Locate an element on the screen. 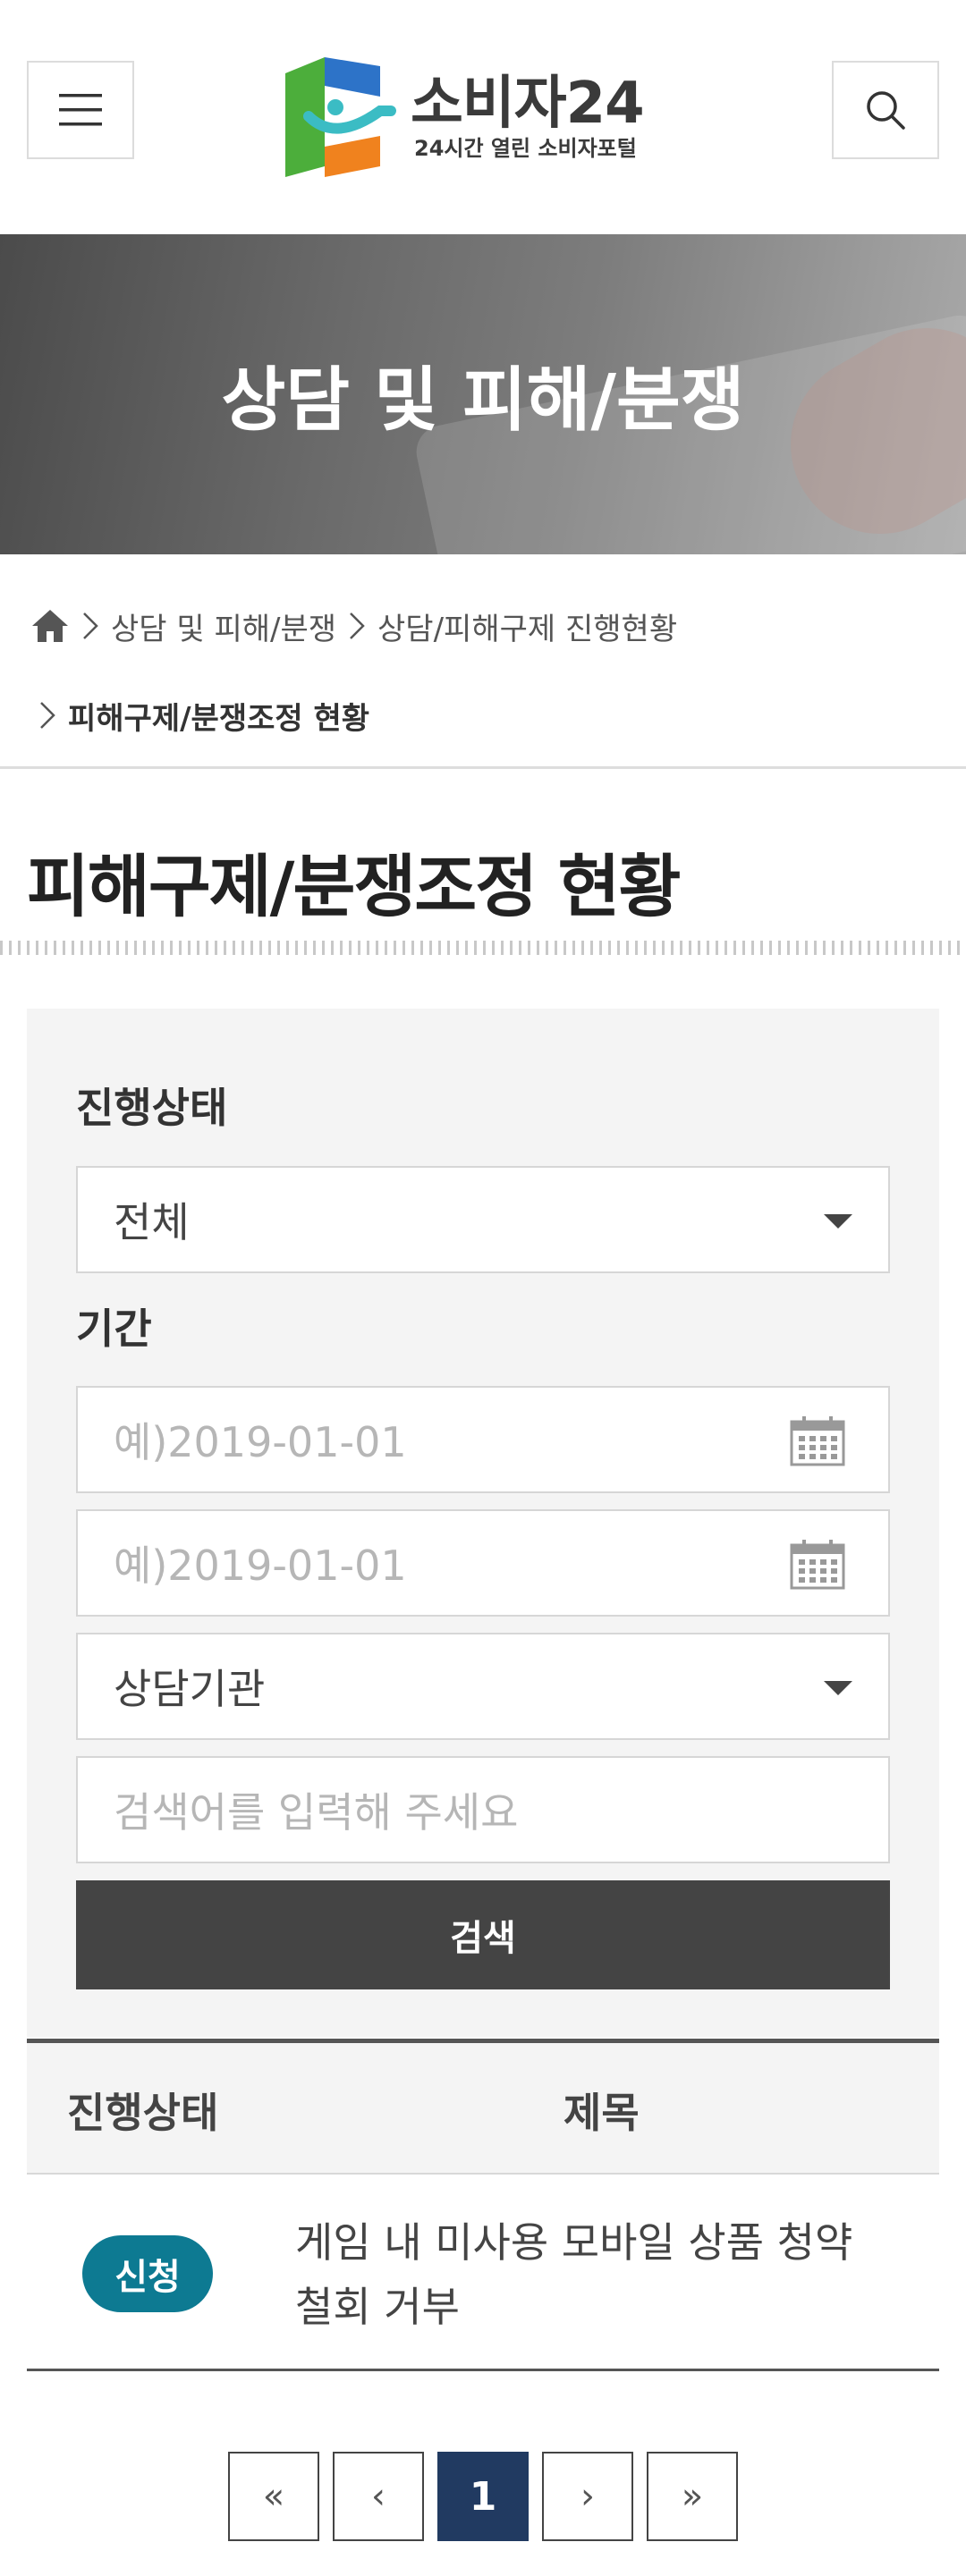 The width and height of the screenshot is (966, 2576). pagination: « ‹ 1 › » is located at coordinates (483, 2496).